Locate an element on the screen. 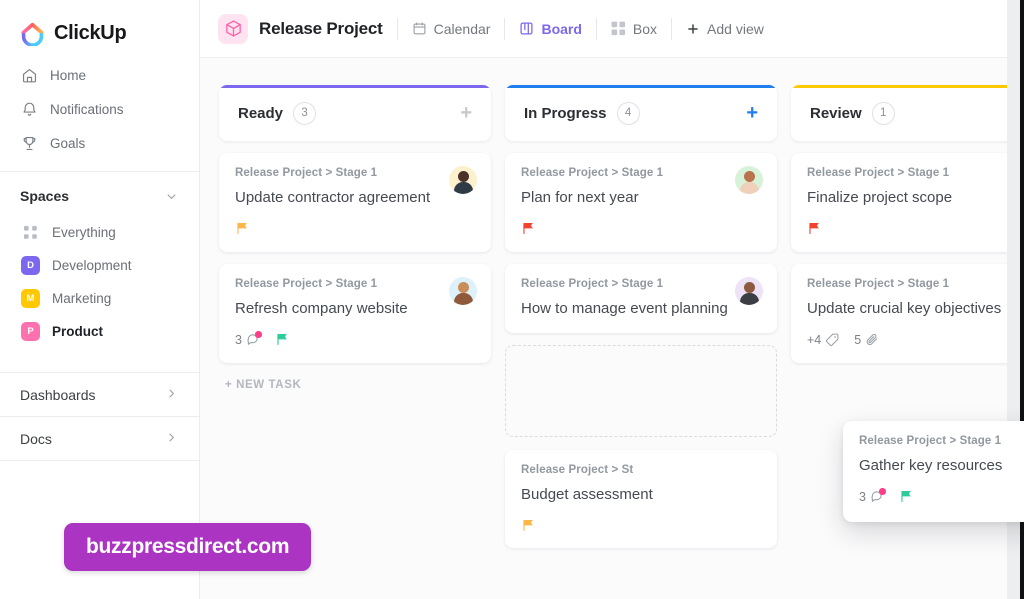 This screenshot has height=599, width=1024. sidebar-item-everything: Everything is located at coordinates (99, 232).